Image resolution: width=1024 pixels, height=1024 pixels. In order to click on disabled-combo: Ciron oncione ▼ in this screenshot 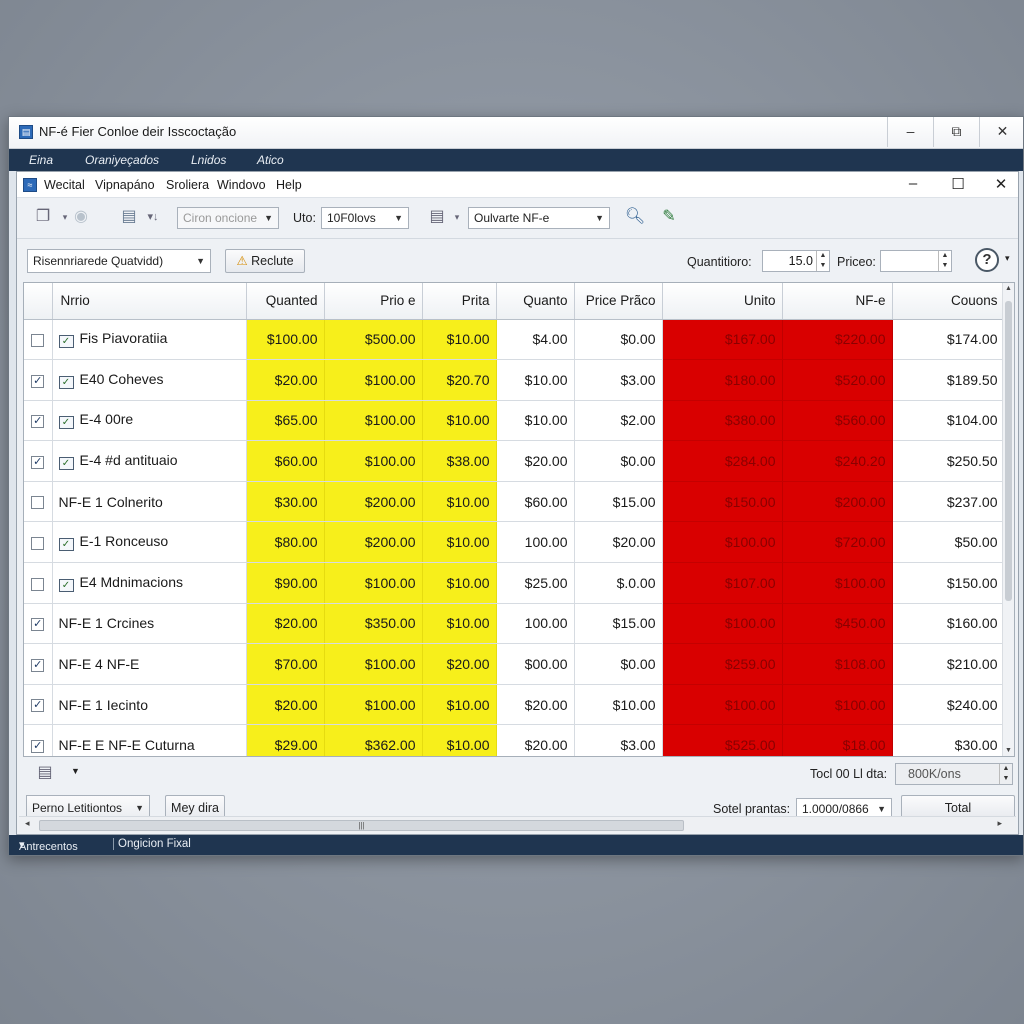, I will do `click(228, 218)`.